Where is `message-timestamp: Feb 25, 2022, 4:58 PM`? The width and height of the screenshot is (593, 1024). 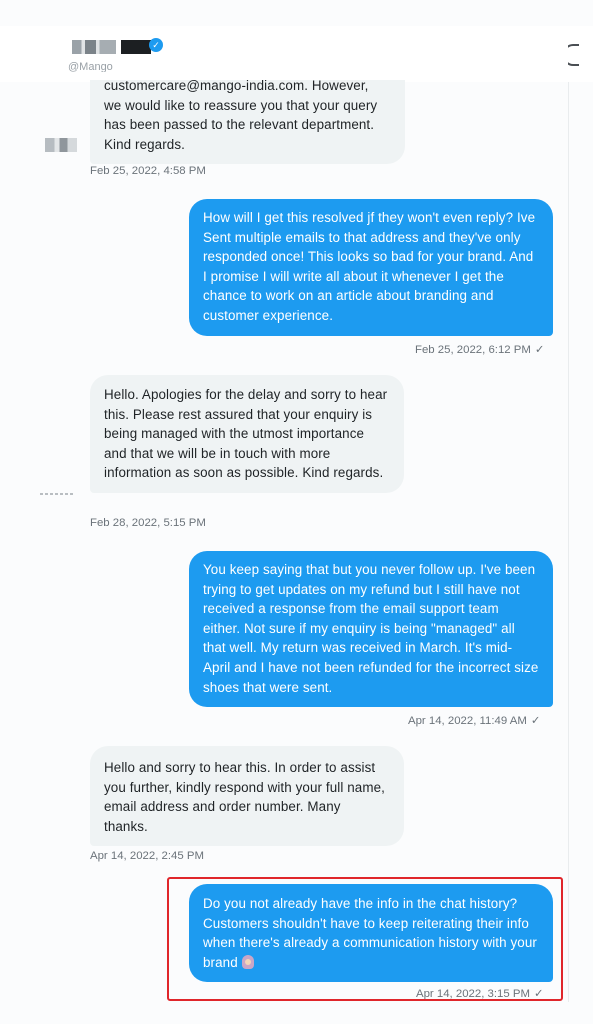
message-timestamp: Feb 25, 2022, 4:58 PM is located at coordinates (148, 171).